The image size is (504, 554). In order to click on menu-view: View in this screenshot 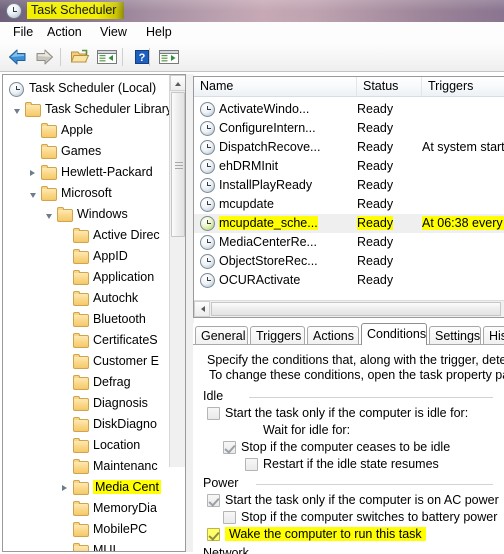, I will do `click(113, 32)`.